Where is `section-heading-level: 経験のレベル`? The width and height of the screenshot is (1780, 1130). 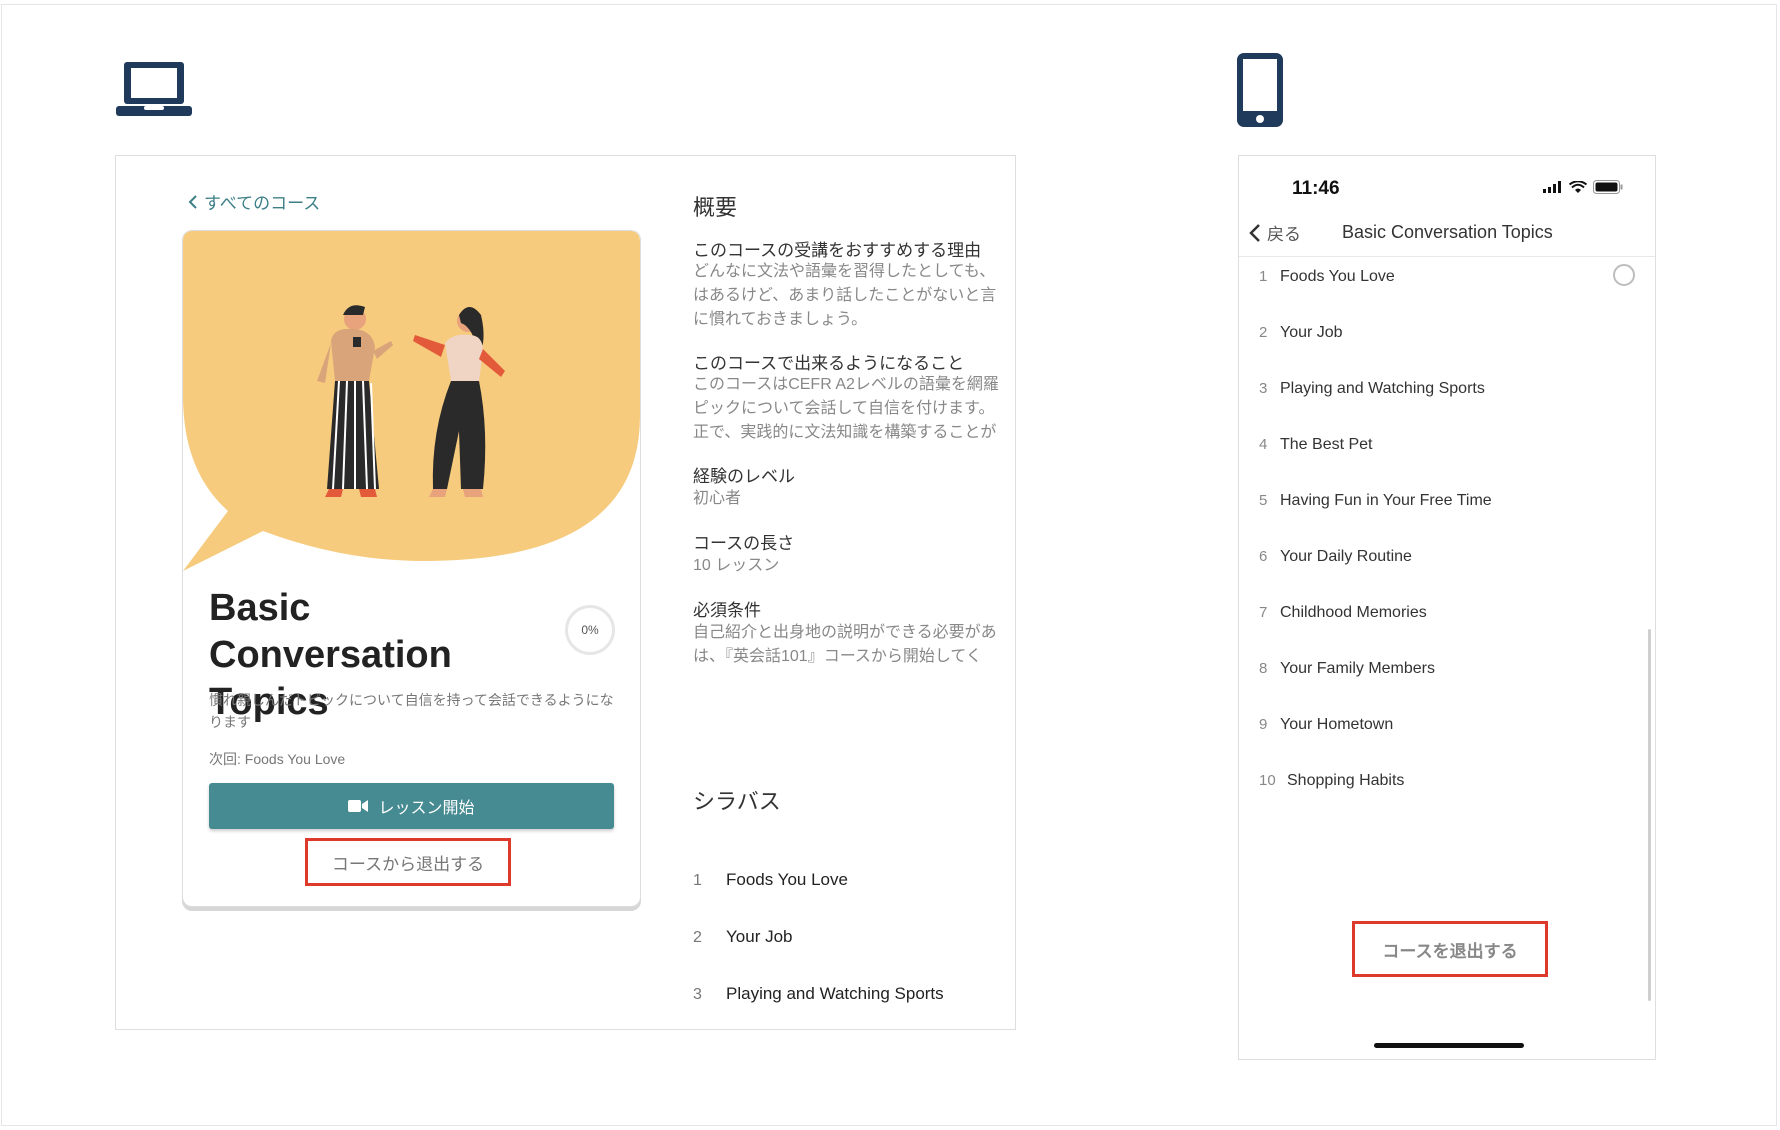 section-heading-level: 経験のレベル is located at coordinates (744, 476).